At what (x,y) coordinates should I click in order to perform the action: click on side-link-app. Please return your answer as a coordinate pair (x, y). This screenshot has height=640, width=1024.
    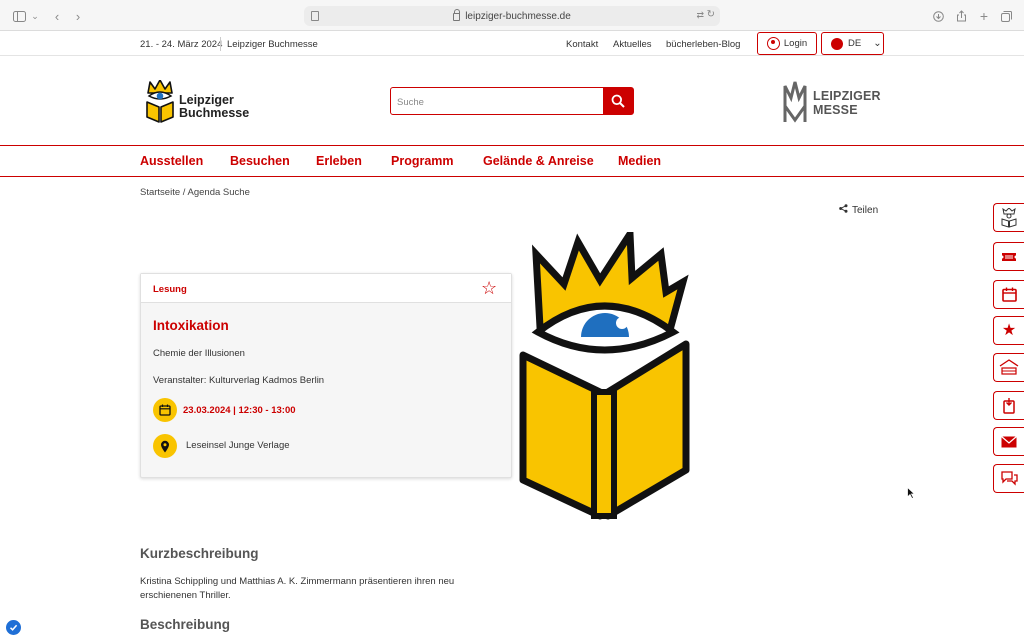
    Looking at the image, I should click on (1008, 405).